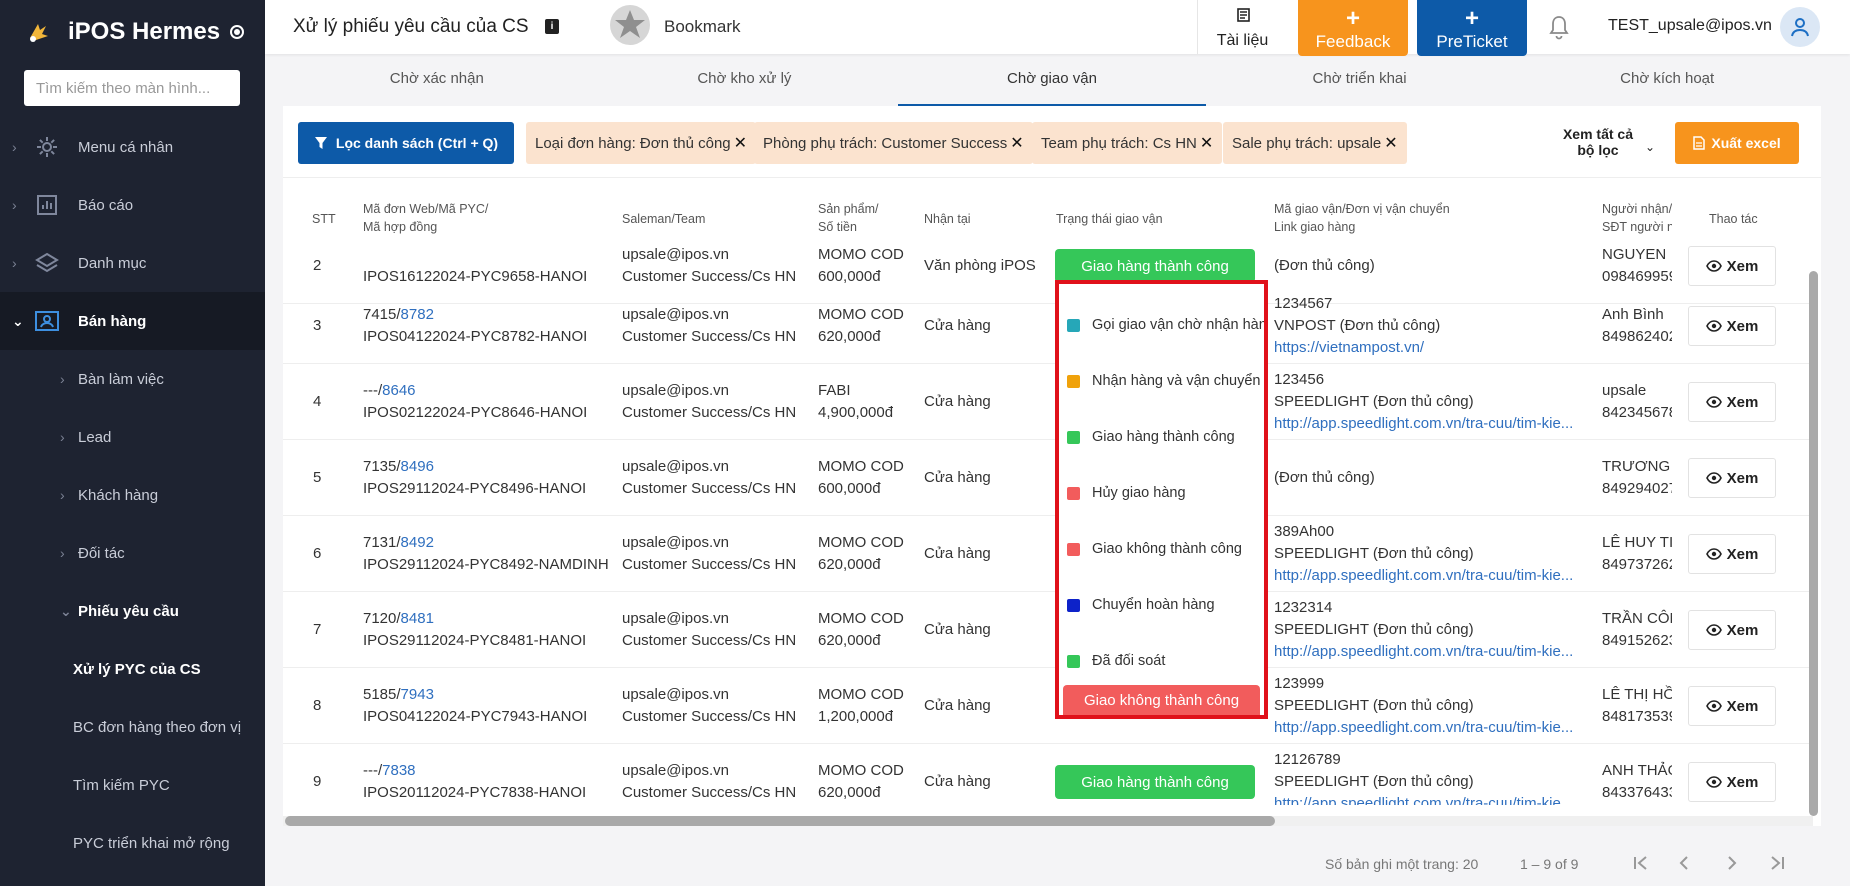 The image size is (1850, 886). I want to click on status-color-swatch, so click(1073, 325).